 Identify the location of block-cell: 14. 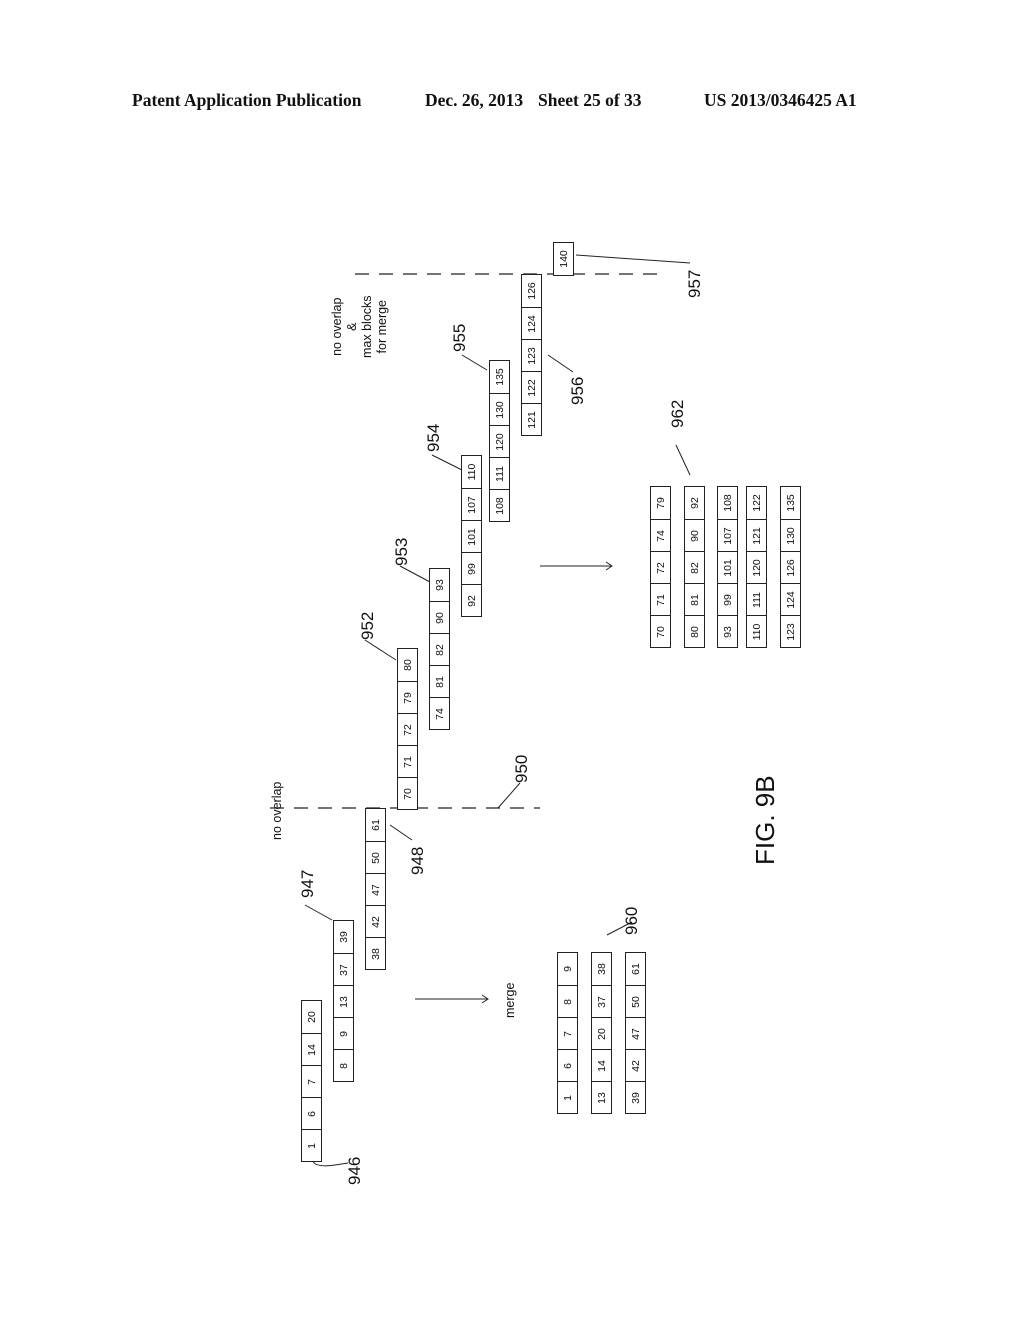
(601, 1065).